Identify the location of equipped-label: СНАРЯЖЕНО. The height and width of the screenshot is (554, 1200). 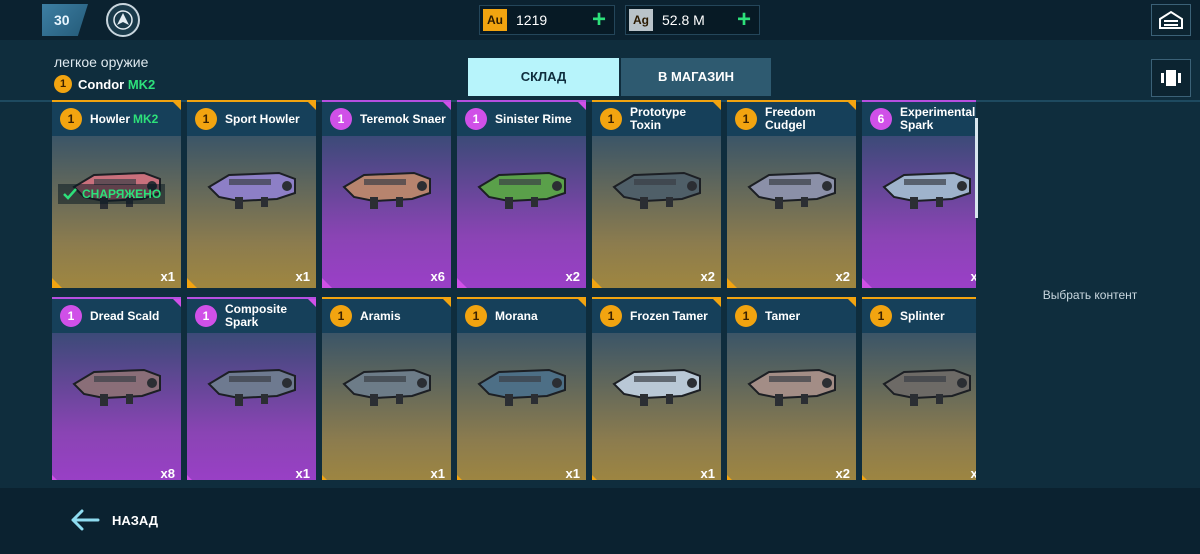
(122, 194).